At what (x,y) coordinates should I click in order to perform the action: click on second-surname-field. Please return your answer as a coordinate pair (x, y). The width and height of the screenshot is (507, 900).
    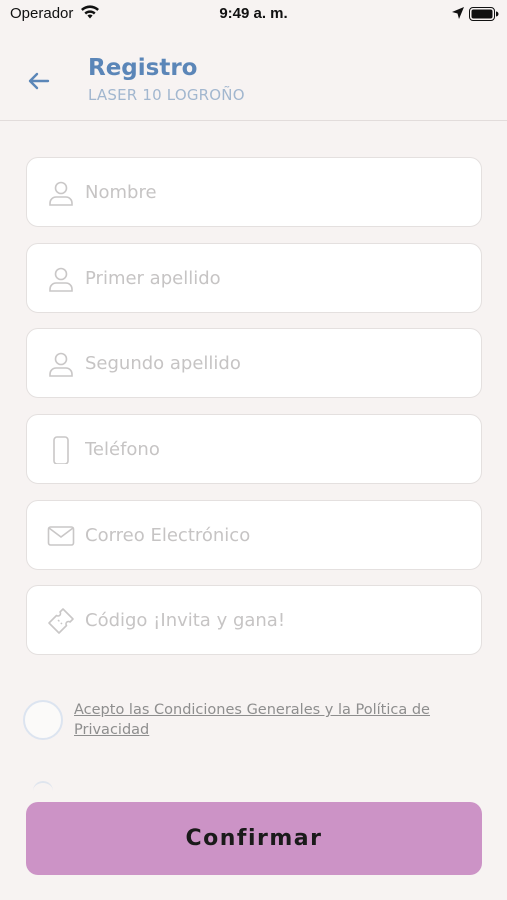
    Looking at the image, I should click on (254, 363).